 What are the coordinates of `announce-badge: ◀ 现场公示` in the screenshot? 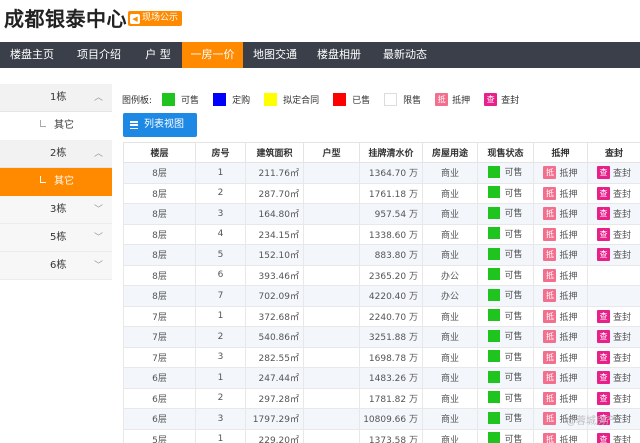 It's located at (155, 18).